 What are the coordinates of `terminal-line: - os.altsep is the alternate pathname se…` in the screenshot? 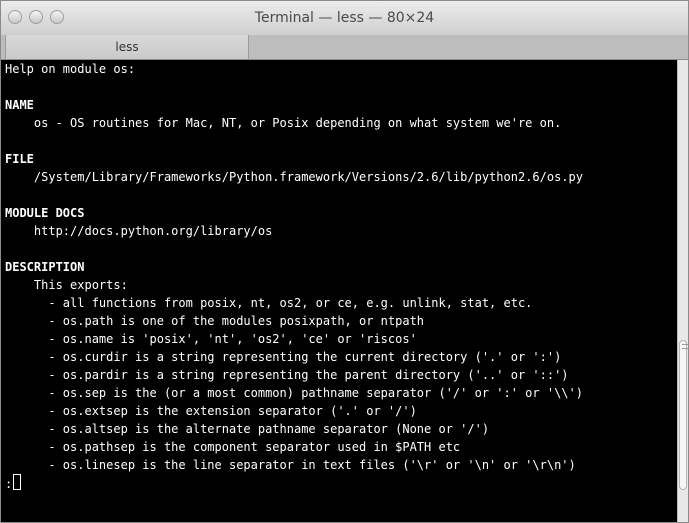 It's located at (247, 429).